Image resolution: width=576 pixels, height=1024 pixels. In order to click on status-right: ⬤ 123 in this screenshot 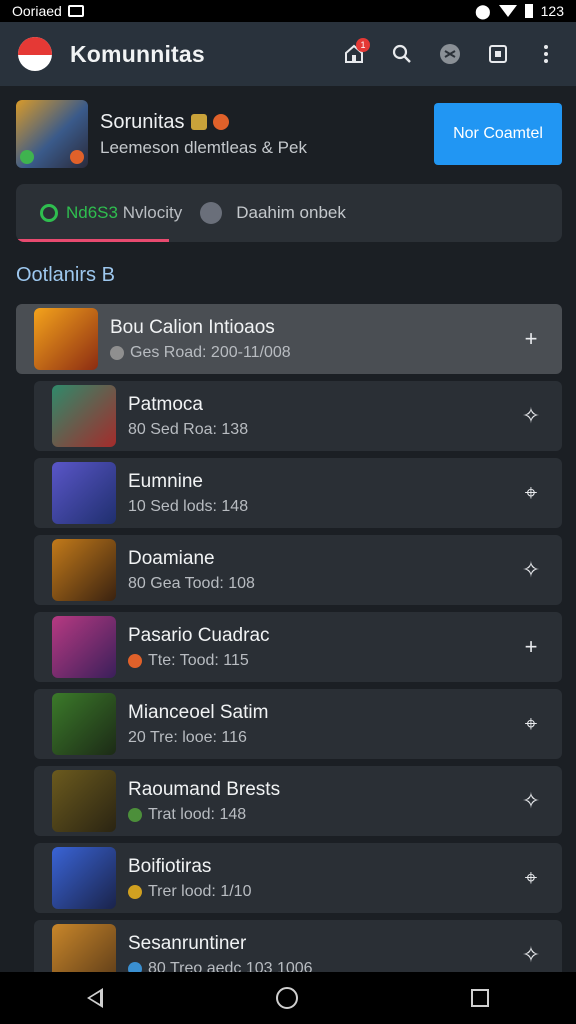, I will do `click(519, 11)`.